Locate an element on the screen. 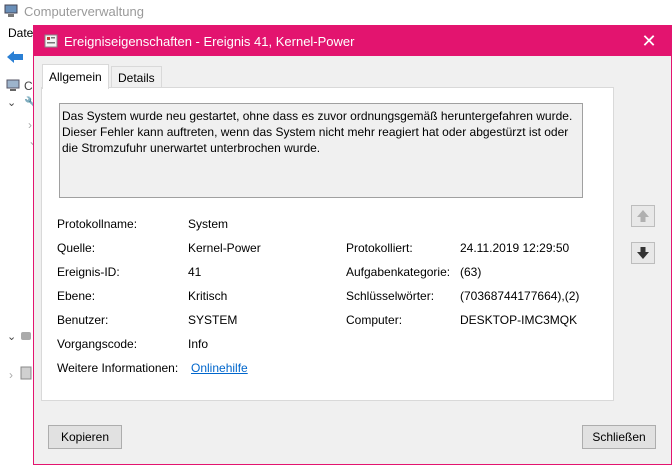 The width and height of the screenshot is (672, 465). source-value: Kernel-Power is located at coordinates (224, 248).